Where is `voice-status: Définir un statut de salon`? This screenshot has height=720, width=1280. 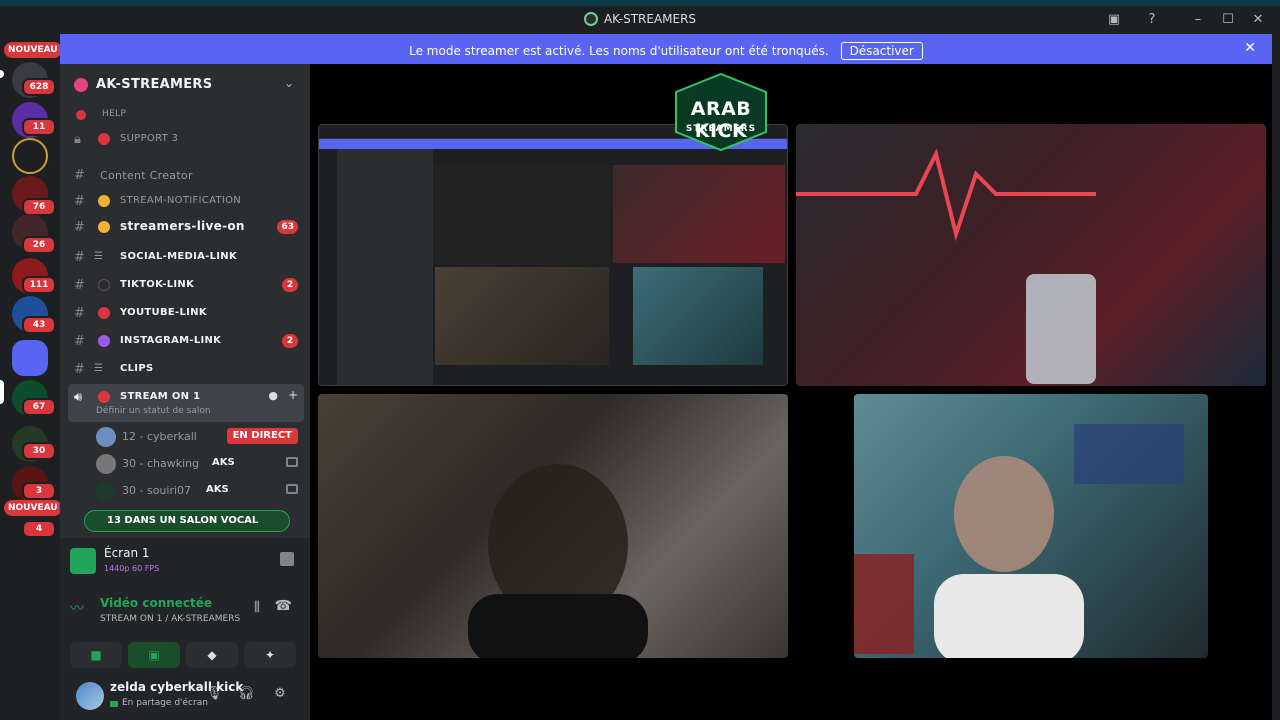 voice-status: Définir un statut de salon is located at coordinates (153, 411).